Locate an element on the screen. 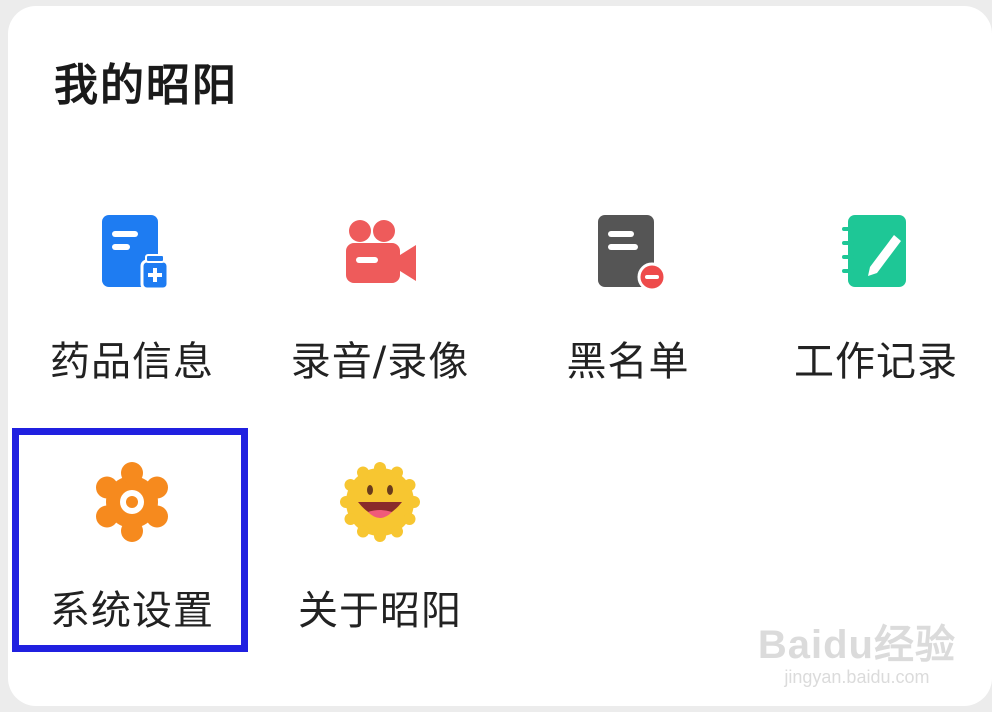  menu-item-label: 药品信息 is located at coordinates (132, 362).